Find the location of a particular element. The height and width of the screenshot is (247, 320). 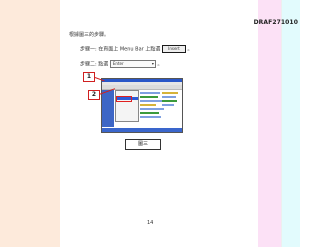

step-two-text: 步驟二: 點選 is located at coordinates (94, 64).